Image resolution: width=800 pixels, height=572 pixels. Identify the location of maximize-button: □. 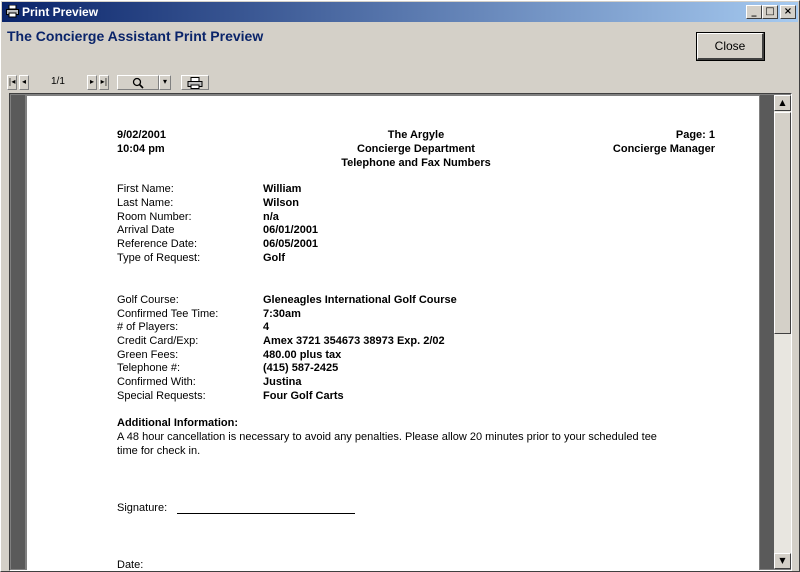
(770, 12).